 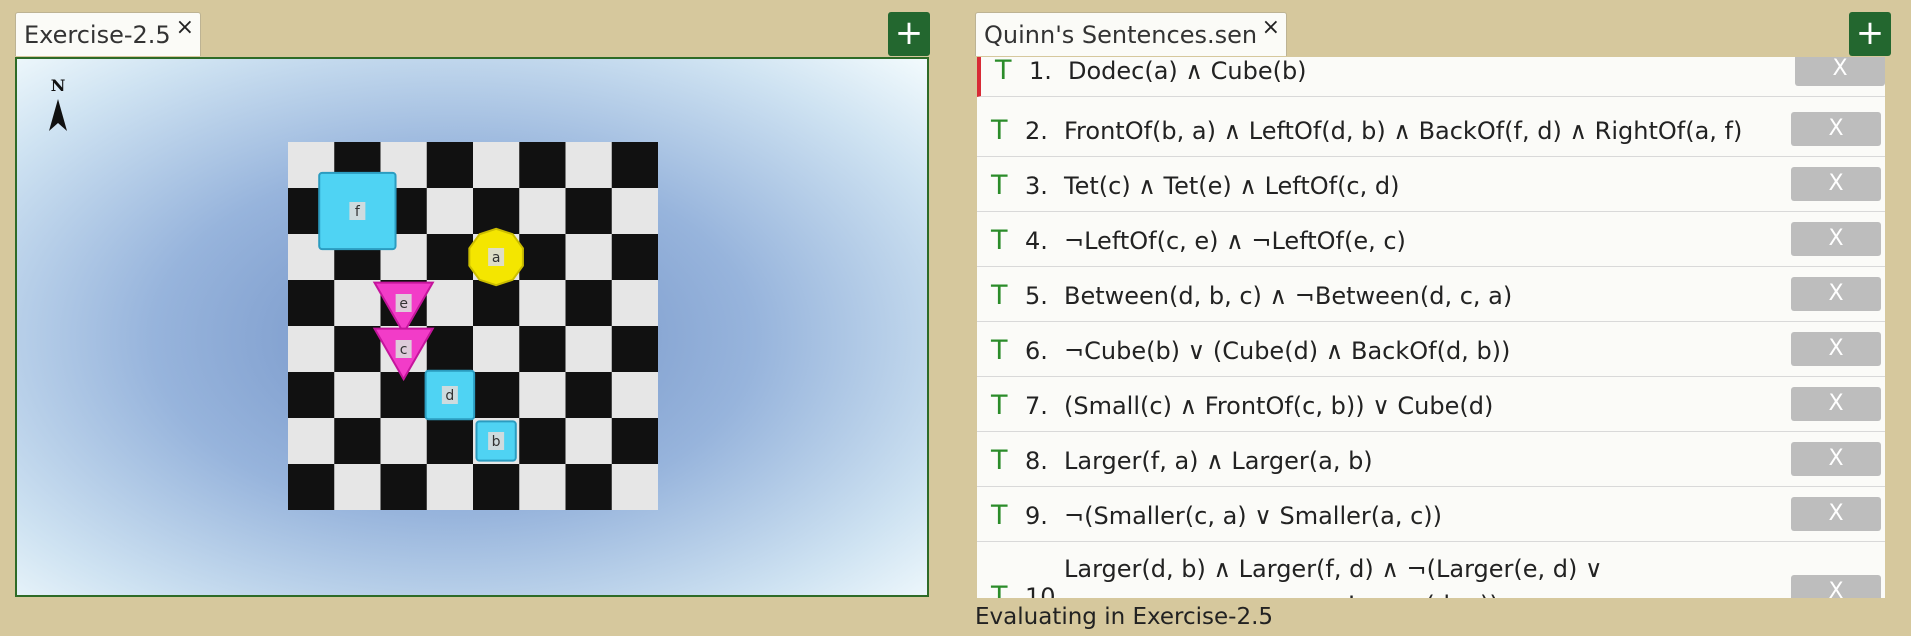 What do you see at coordinates (58, 115) in the screenshot?
I see `north-arrow-icon` at bounding box center [58, 115].